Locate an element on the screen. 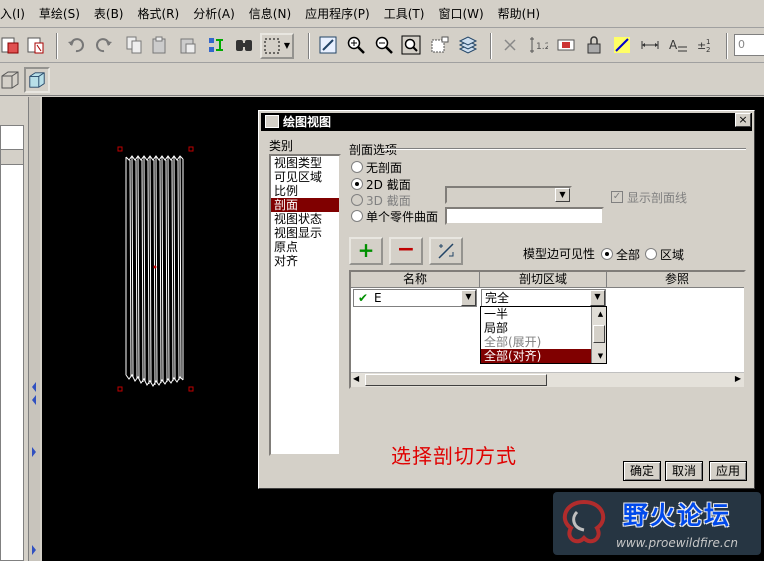  note-icon is located at coordinates (566, 45).